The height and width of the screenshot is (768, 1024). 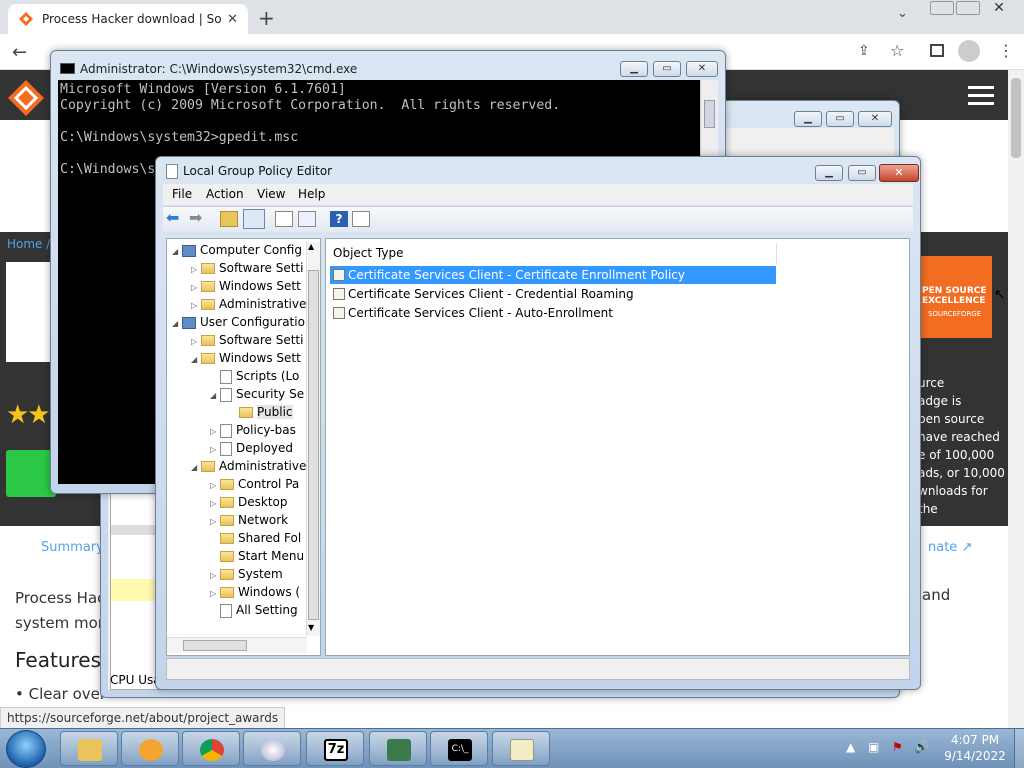 I want to click on tree-node: ▷ Deployed, so click(x=239, y=448).